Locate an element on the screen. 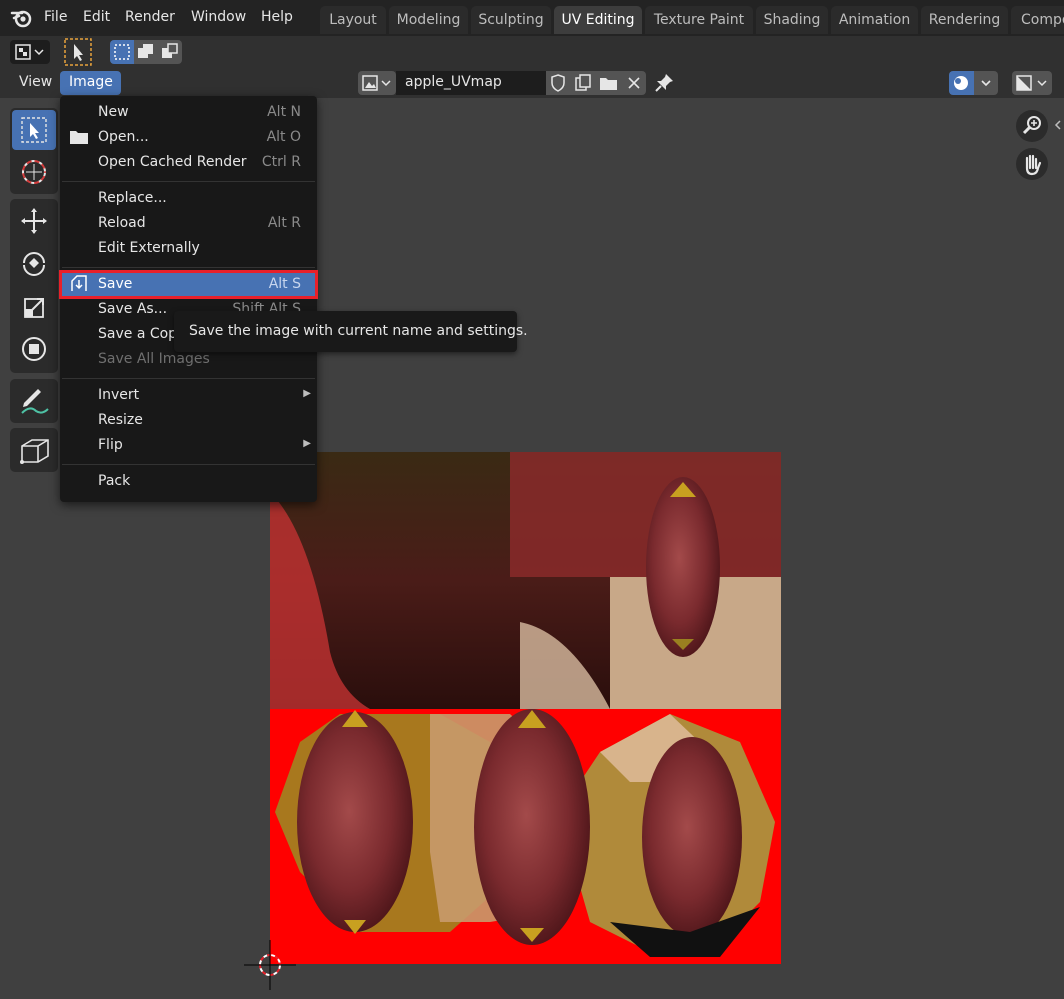  transform-icon is located at coordinates (34, 349).